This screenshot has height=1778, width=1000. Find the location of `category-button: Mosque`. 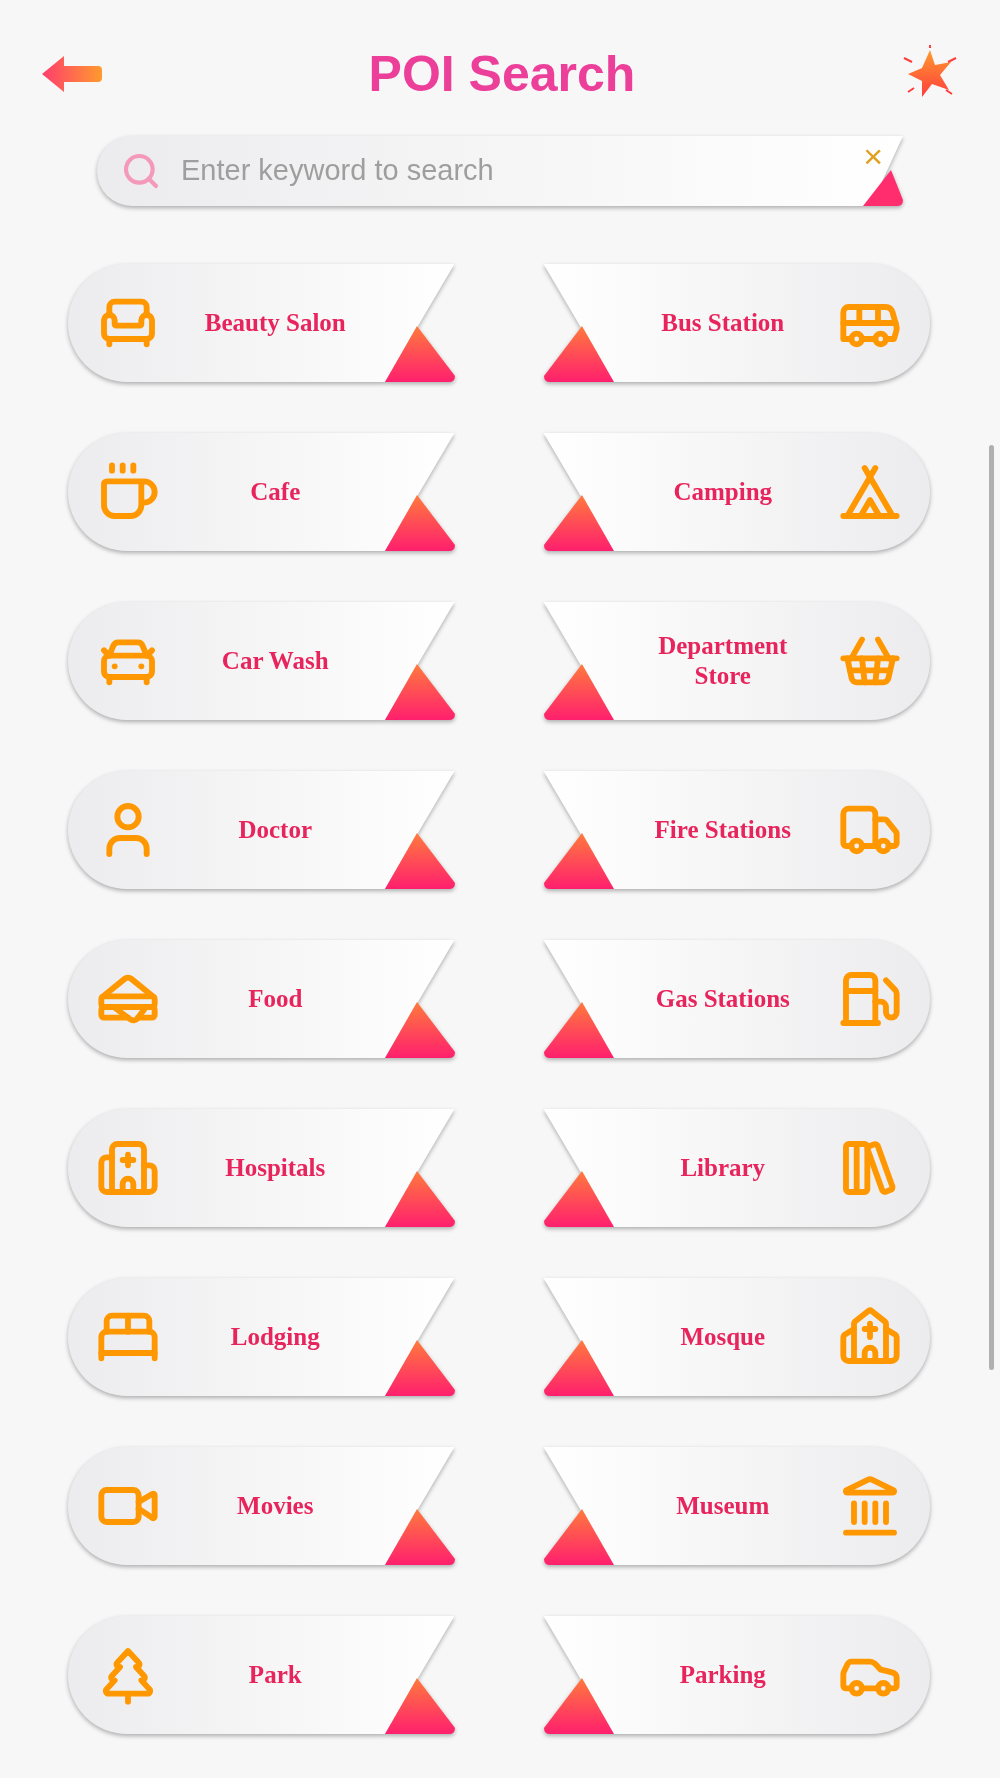

category-button: Mosque is located at coordinates (736, 1337).